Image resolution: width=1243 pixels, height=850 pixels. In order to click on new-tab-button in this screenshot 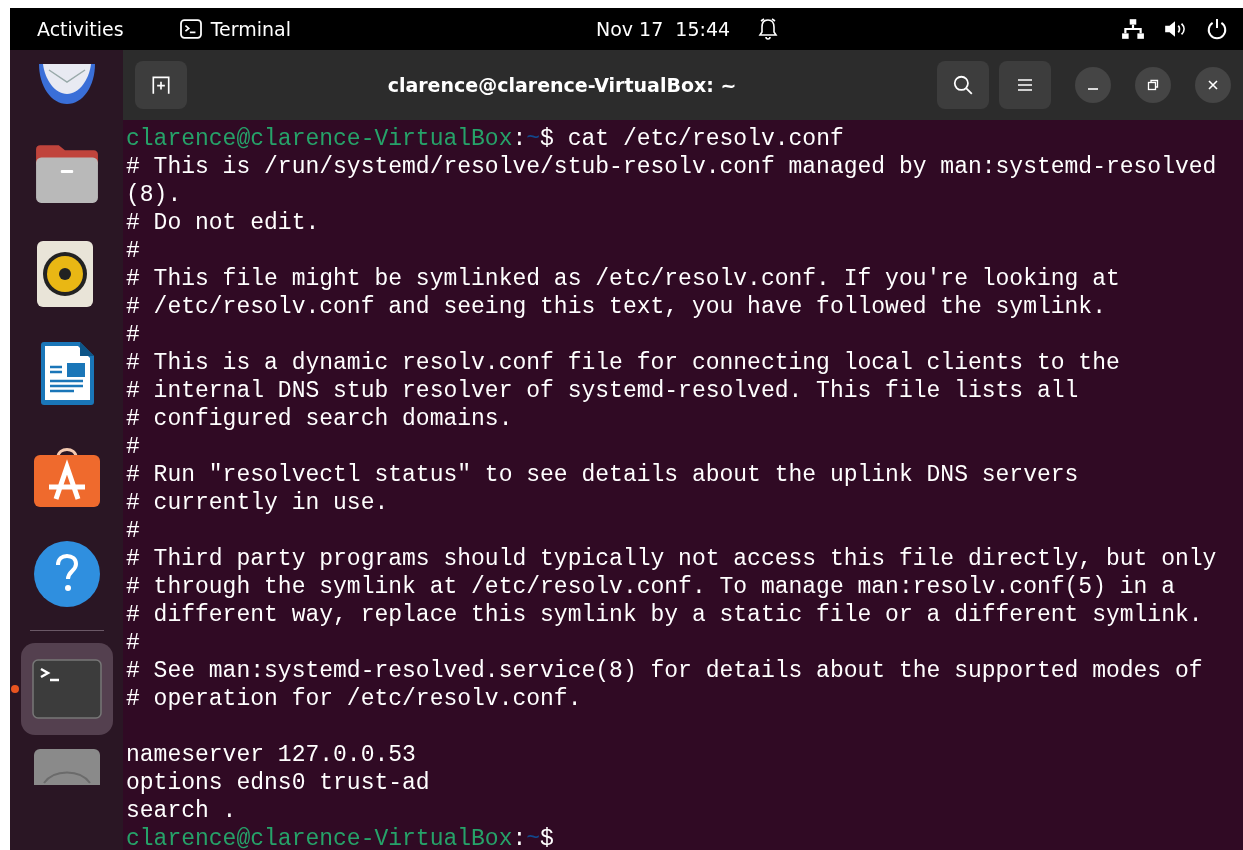, I will do `click(161, 85)`.